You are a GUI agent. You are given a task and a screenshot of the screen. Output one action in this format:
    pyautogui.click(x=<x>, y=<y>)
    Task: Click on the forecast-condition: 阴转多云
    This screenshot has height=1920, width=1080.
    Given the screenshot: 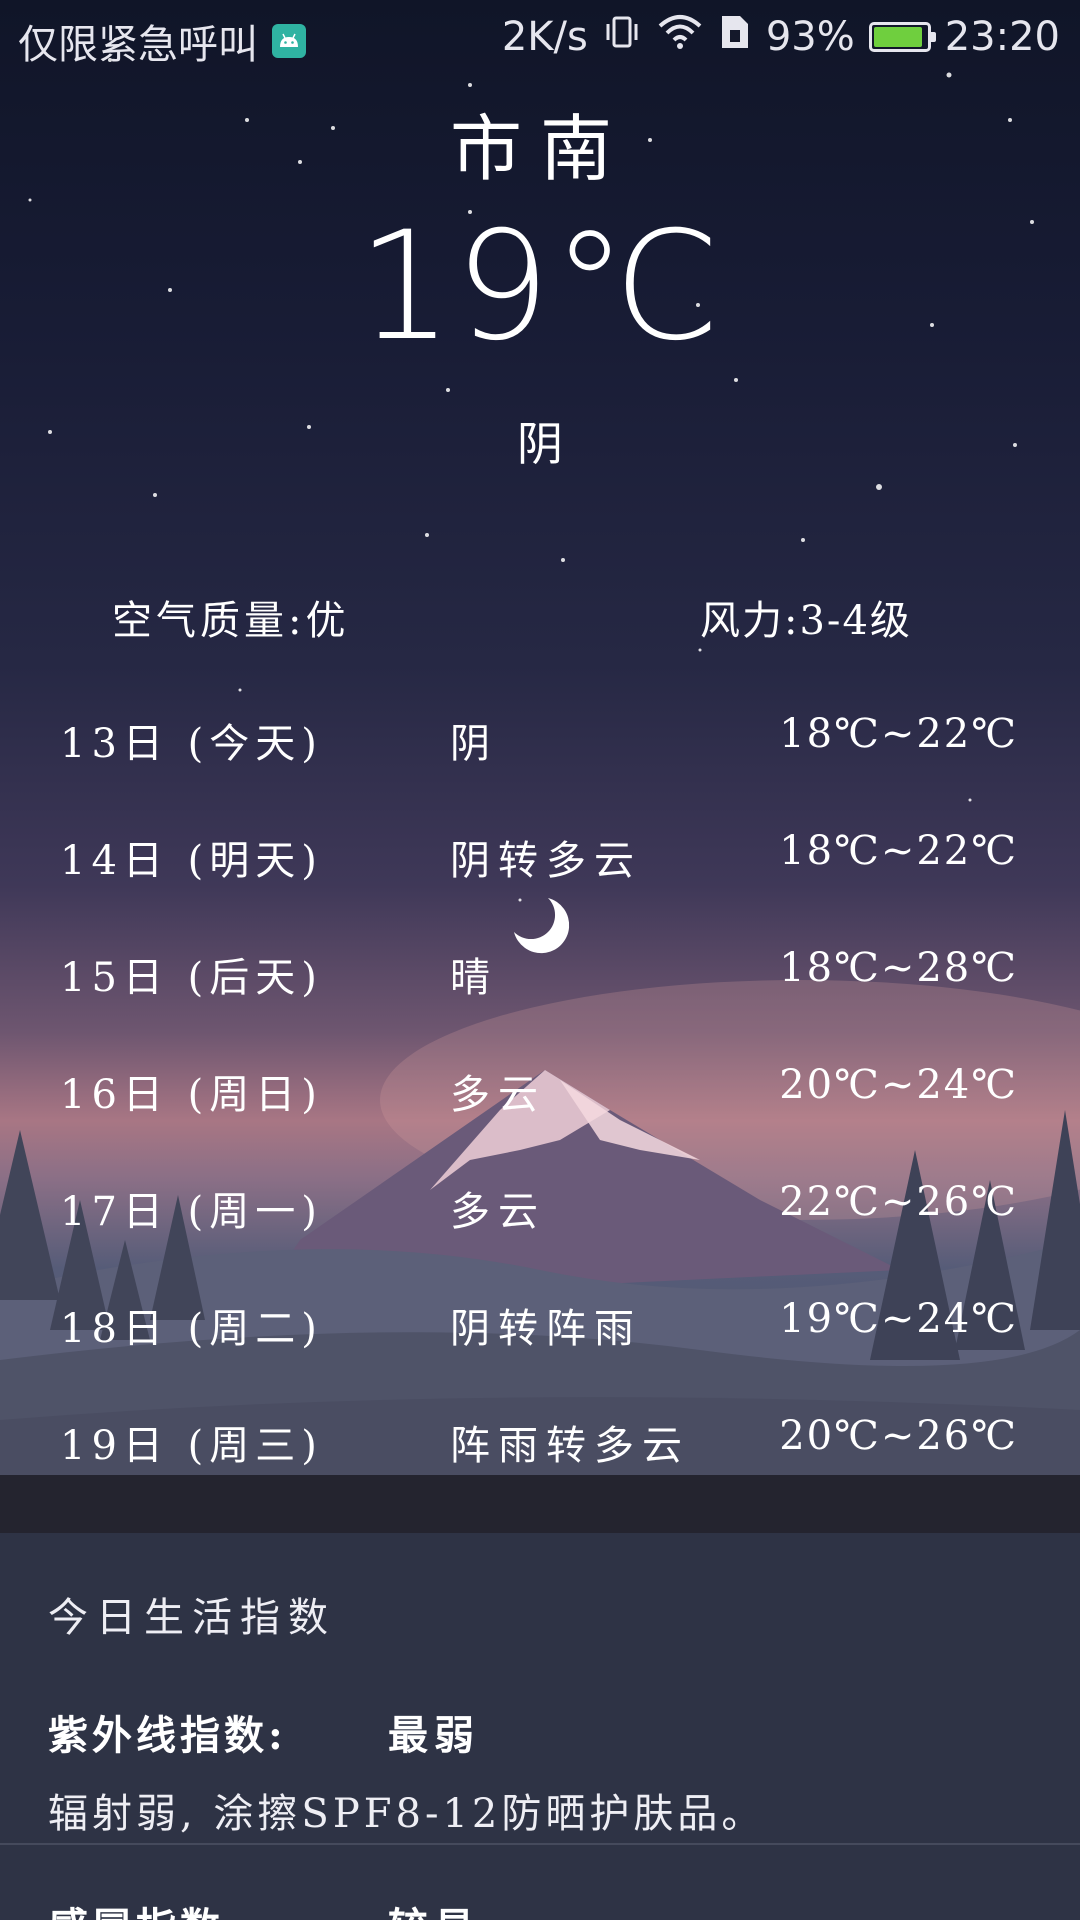 What is the action you would take?
    pyautogui.click(x=546, y=861)
    